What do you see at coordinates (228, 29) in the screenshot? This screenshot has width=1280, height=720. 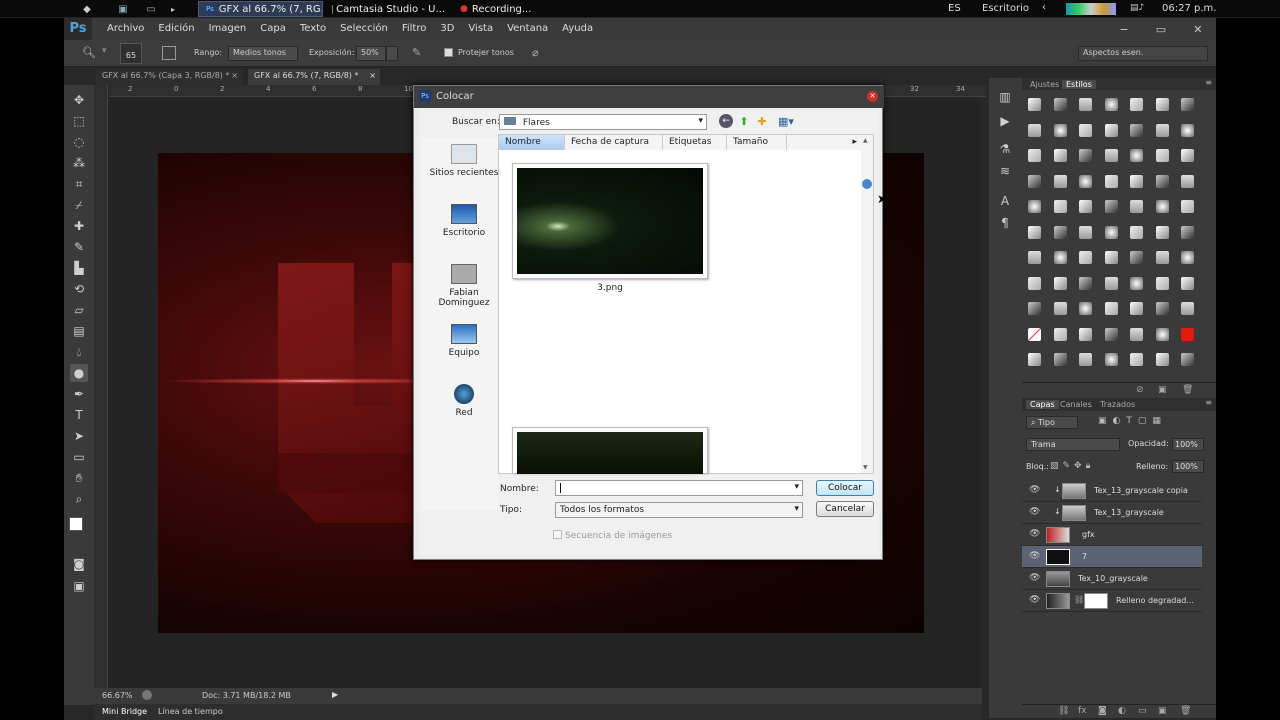 I see `menu-imagen: Imagen` at bounding box center [228, 29].